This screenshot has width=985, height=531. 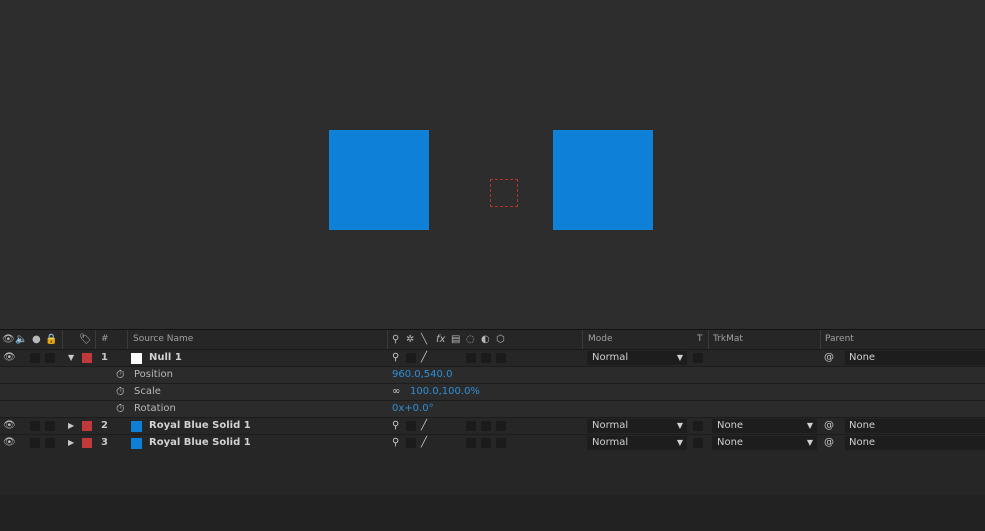 What do you see at coordinates (700, 339) in the screenshot?
I see `t-column-header: T` at bounding box center [700, 339].